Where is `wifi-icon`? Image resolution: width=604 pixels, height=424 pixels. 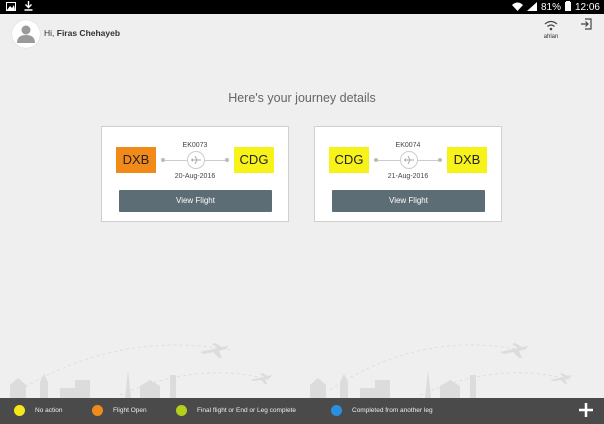
wifi-icon is located at coordinates (551, 25).